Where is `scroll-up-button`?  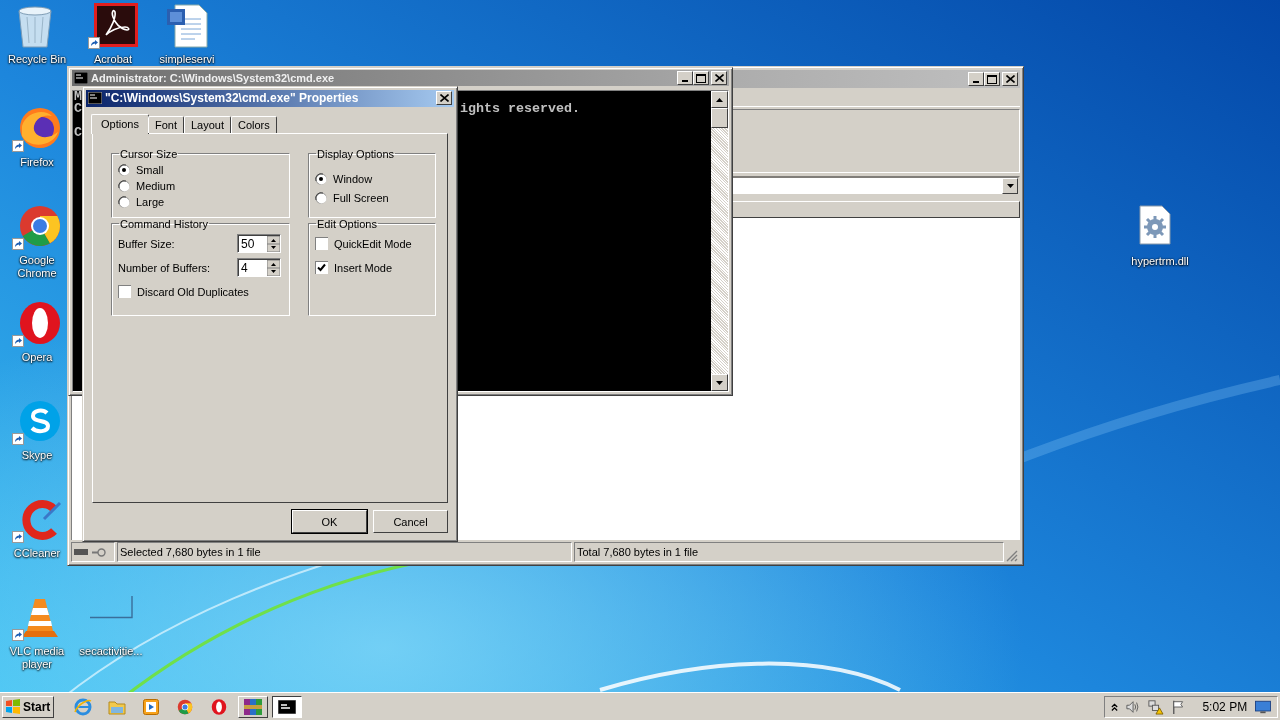 scroll-up-button is located at coordinates (719, 99).